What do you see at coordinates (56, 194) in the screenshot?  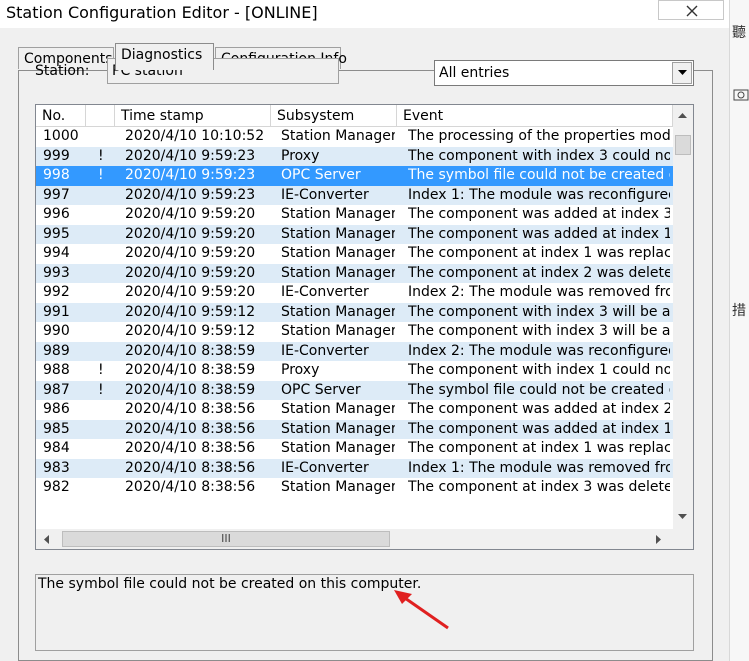 I see `cell-no: 997` at bounding box center [56, 194].